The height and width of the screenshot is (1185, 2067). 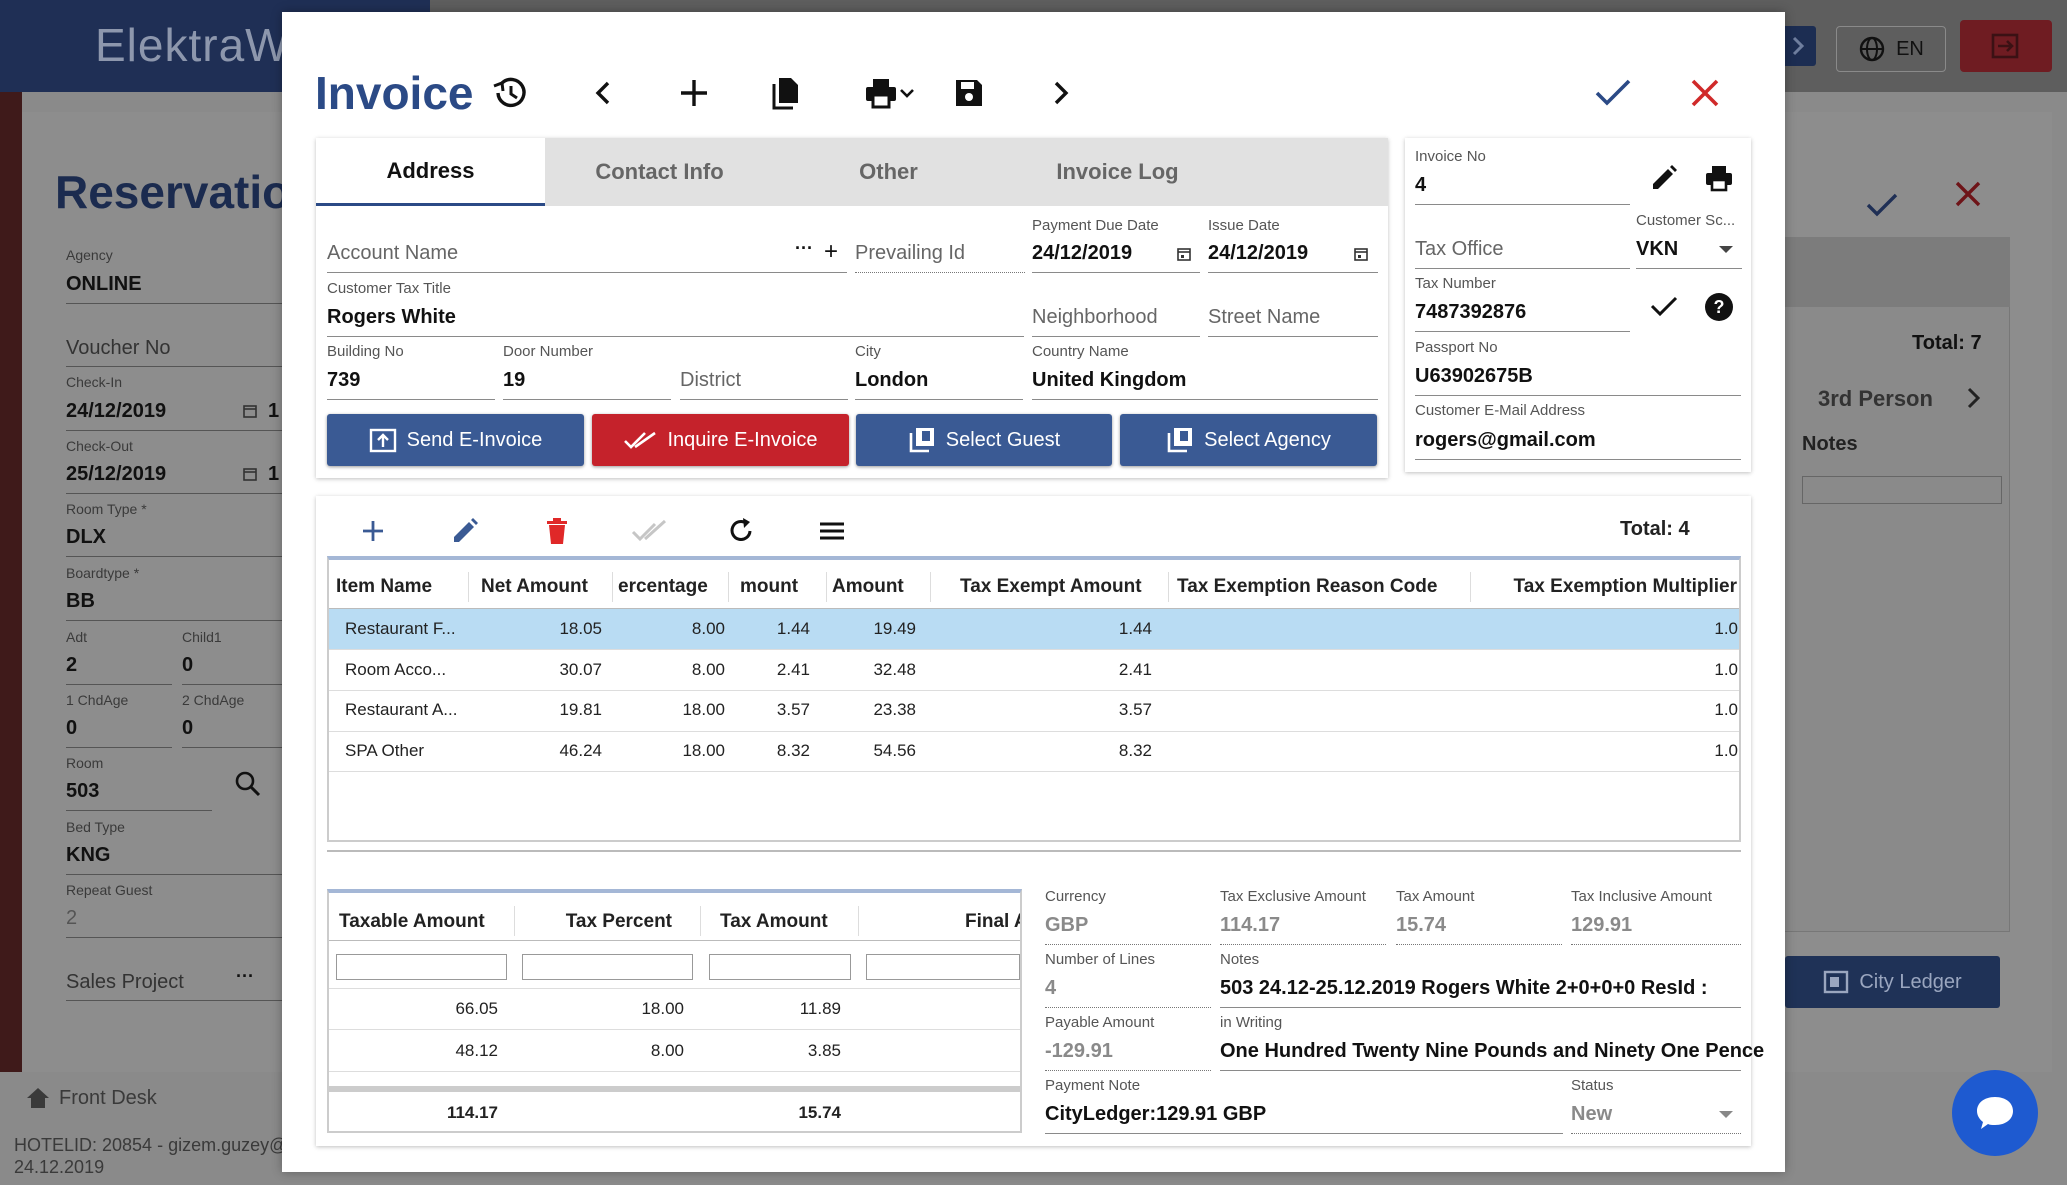 What do you see at coordinates (1995, 1113) in the screenshot?
I see `chat-button` at bounding box center [1995, 1113].